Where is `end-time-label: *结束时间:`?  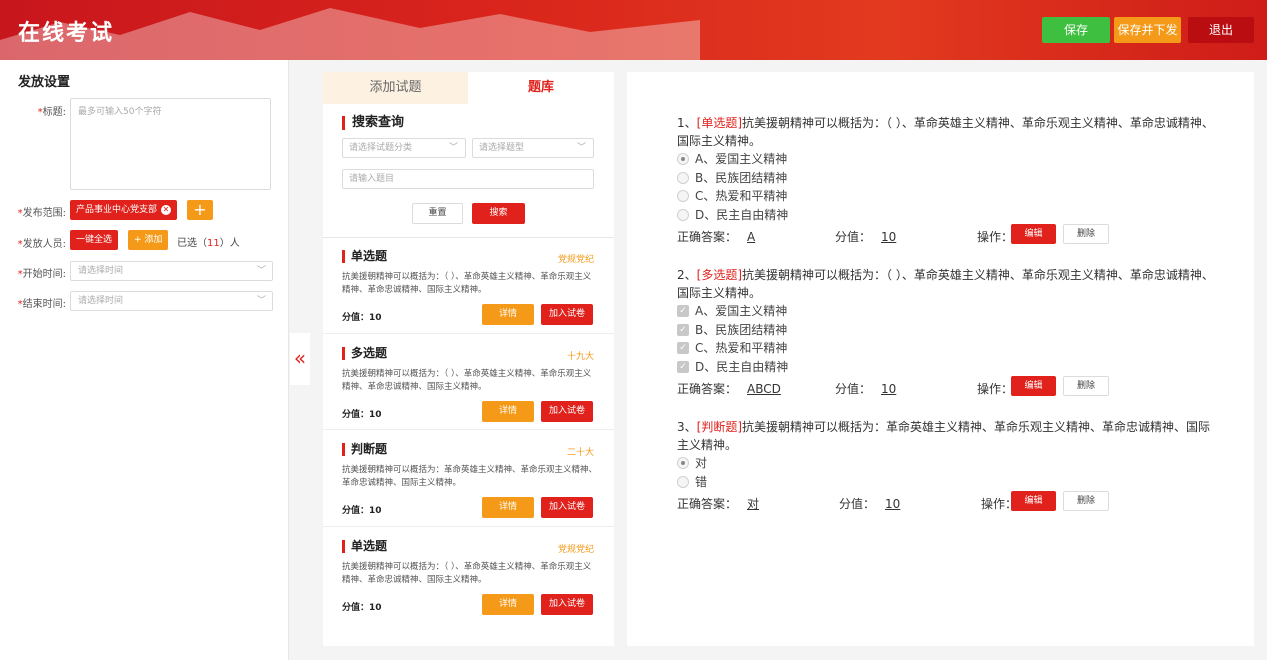 end-time-label: *结束时间: is located at coordinates (41, 304).